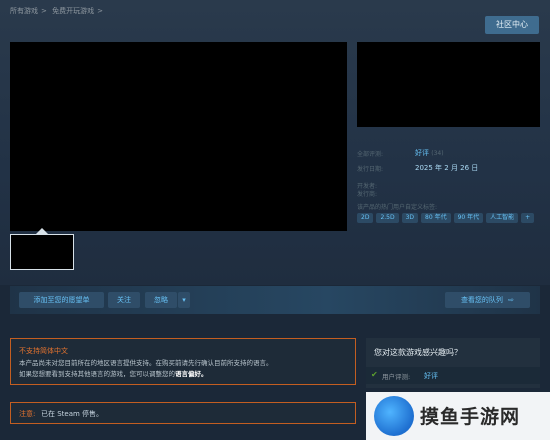  What do you see at coordinates (470, 417) in the screenshot?
I see `watermark-text: 摸鱼手游网` at bounding box center [470, 417].